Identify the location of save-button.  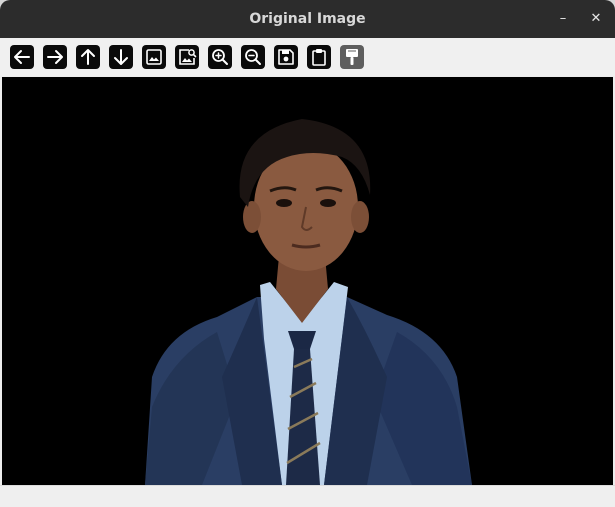
(286, 57).